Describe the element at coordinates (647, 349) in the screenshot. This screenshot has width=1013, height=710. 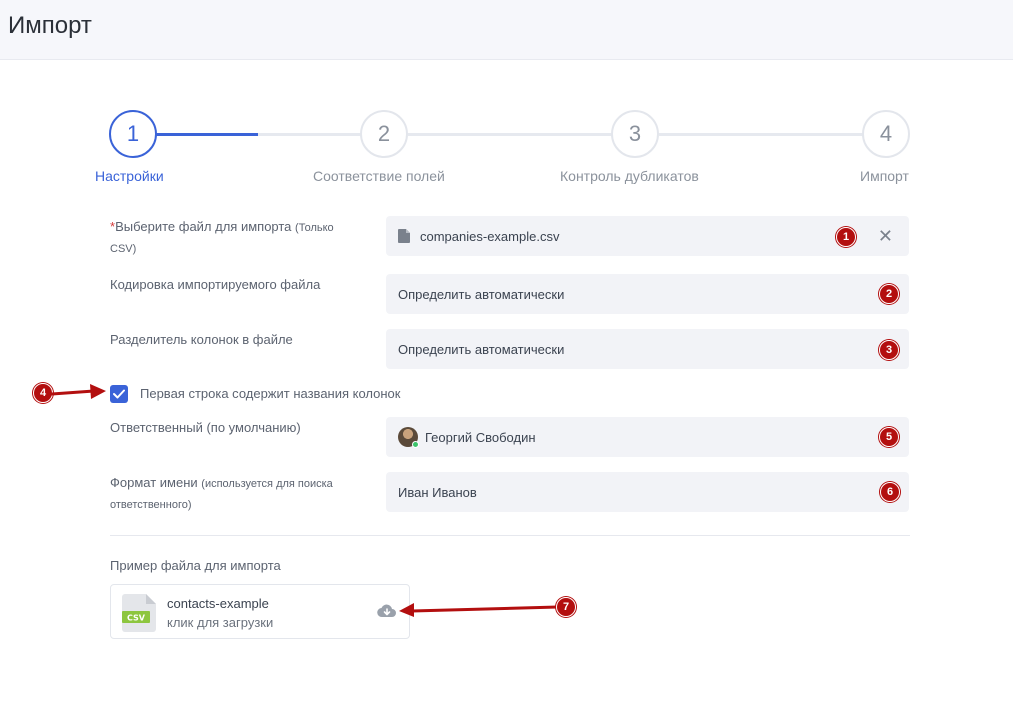
I see `delimiter-select: Определить автоматически` at that location.